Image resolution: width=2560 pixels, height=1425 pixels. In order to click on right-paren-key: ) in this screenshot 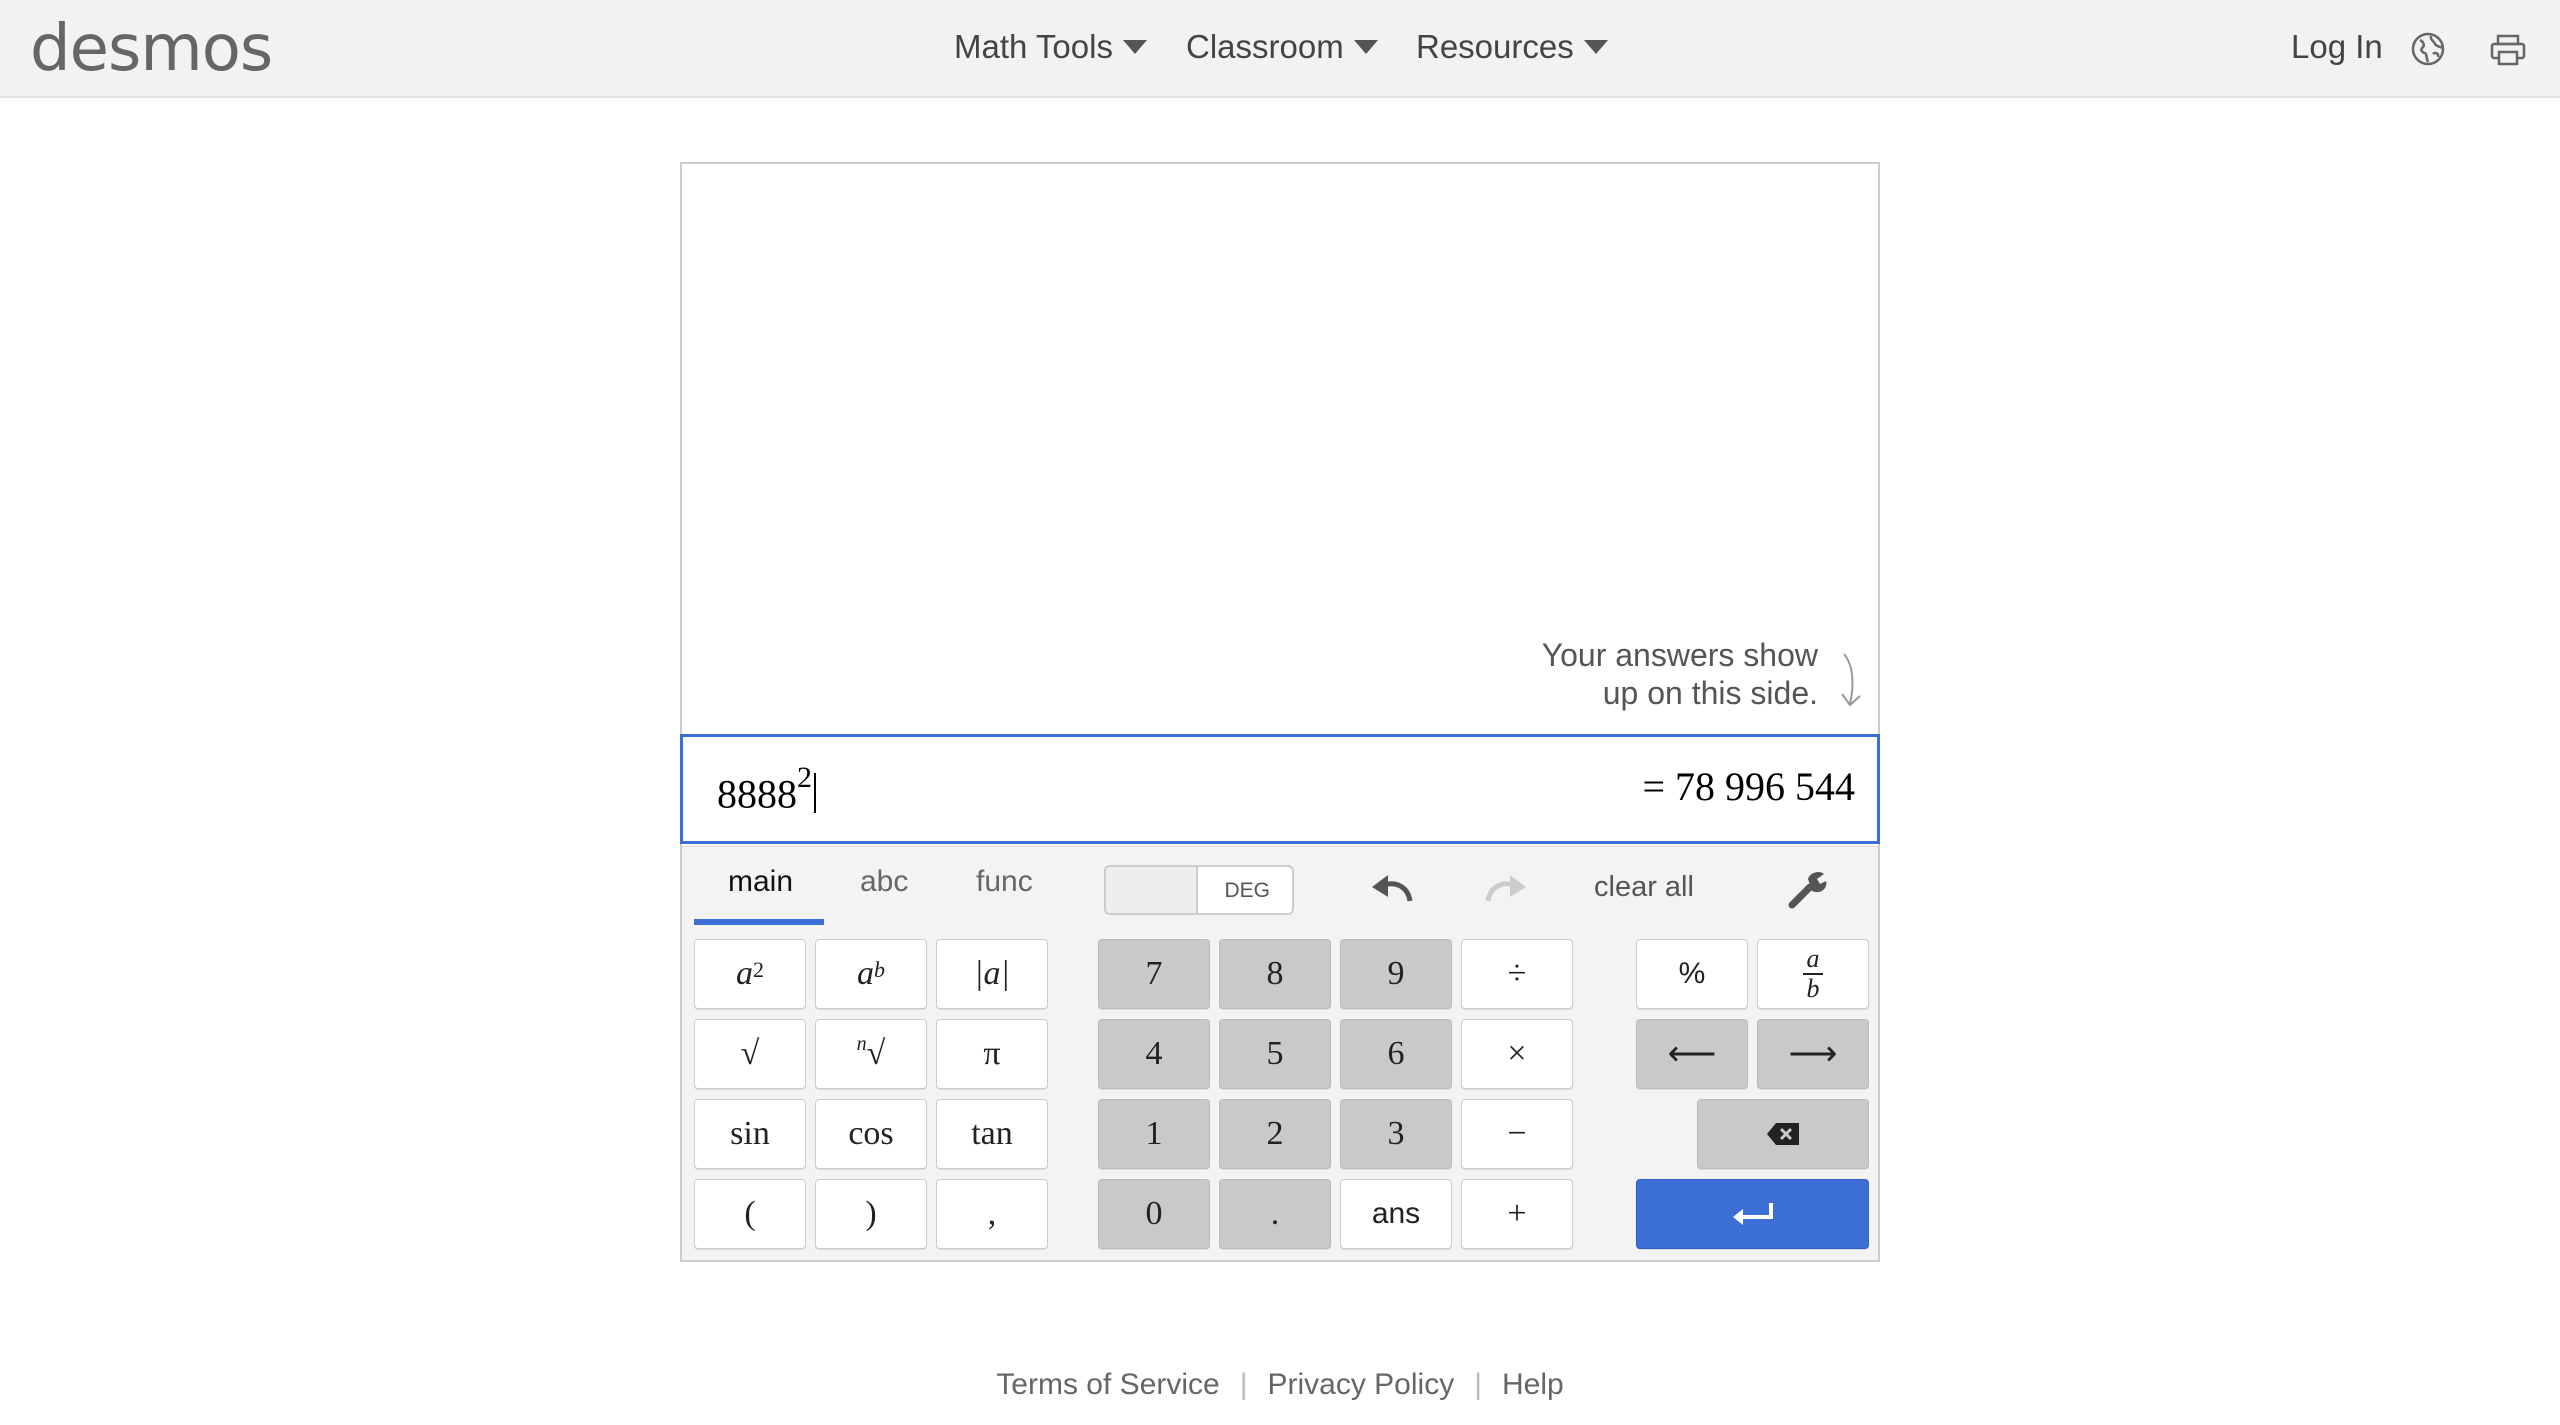, I will do `click(871, 1214)`.